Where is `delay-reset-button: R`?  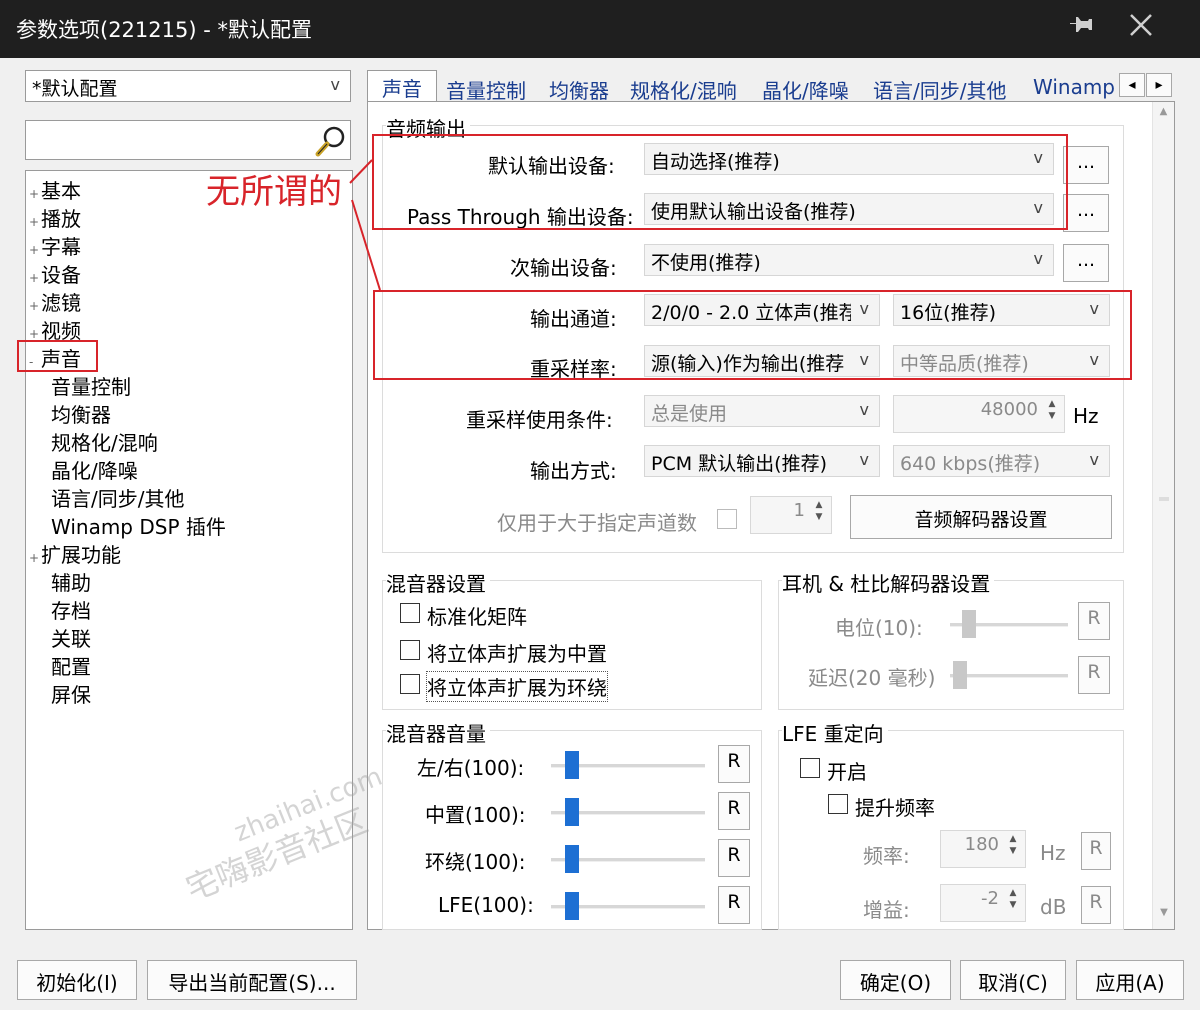
delay-reset-button: R is located at coordinates (1094, 675).